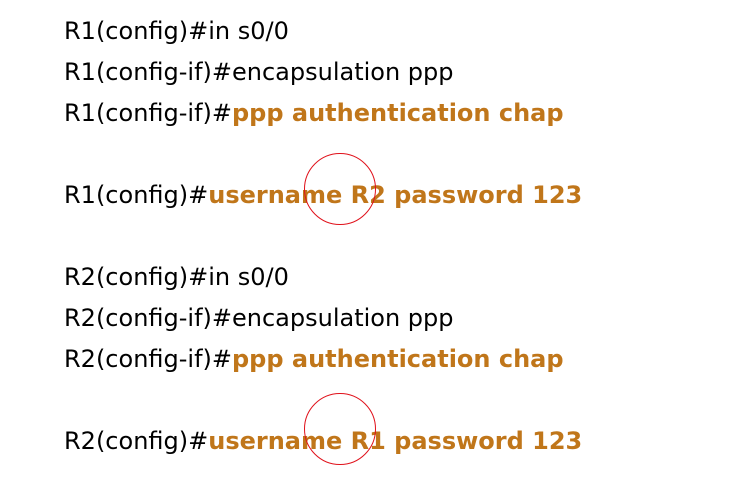 The width and height of the screenshot is (754, 496). I want to click on highlighted-command: username R1 password 123, so click(395, 441).